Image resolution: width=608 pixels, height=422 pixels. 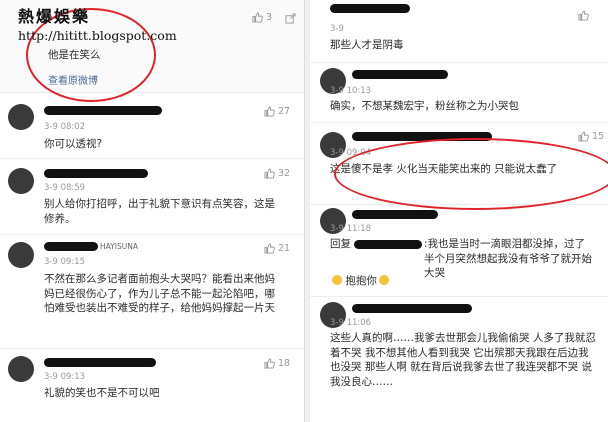 What do you see at coordinates (159, 211) in the screenshot?
I see `comment-text: 别人给你打招呼，出于礼貌下意识有点笑容，这是修养。` at bounding box center [159, 211].